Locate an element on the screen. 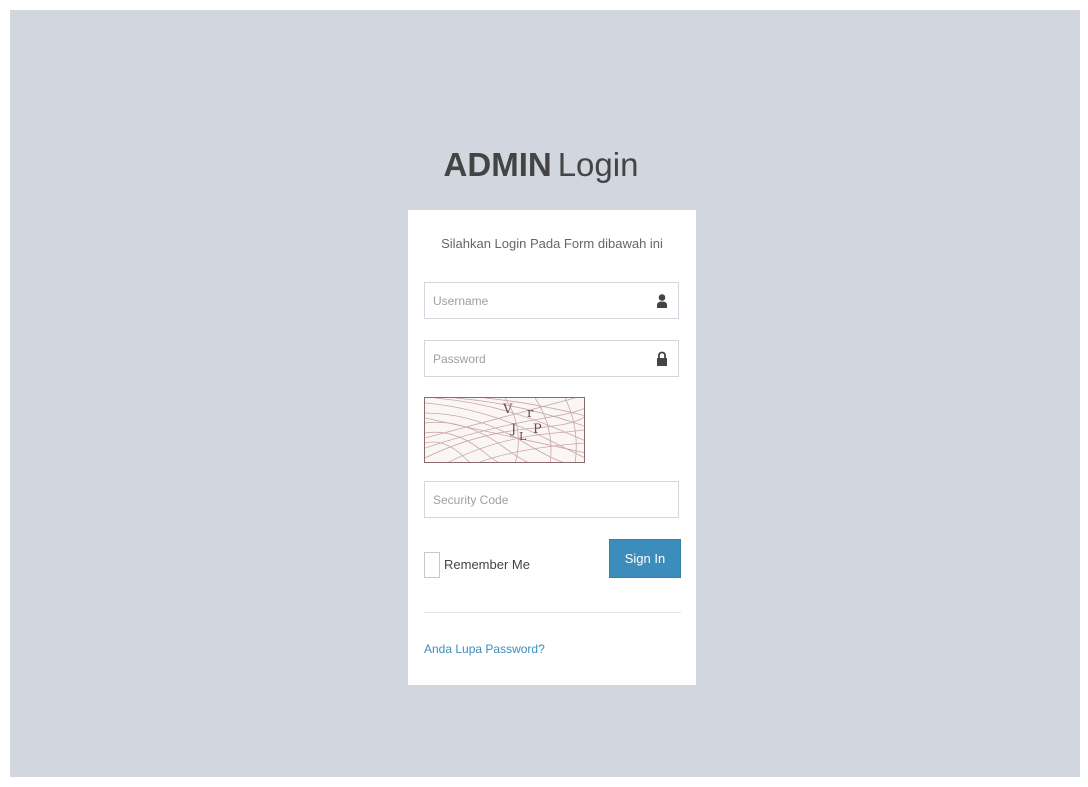 This screenshot has width=1088, height=787. password-input is located at coordinates (551, 358).